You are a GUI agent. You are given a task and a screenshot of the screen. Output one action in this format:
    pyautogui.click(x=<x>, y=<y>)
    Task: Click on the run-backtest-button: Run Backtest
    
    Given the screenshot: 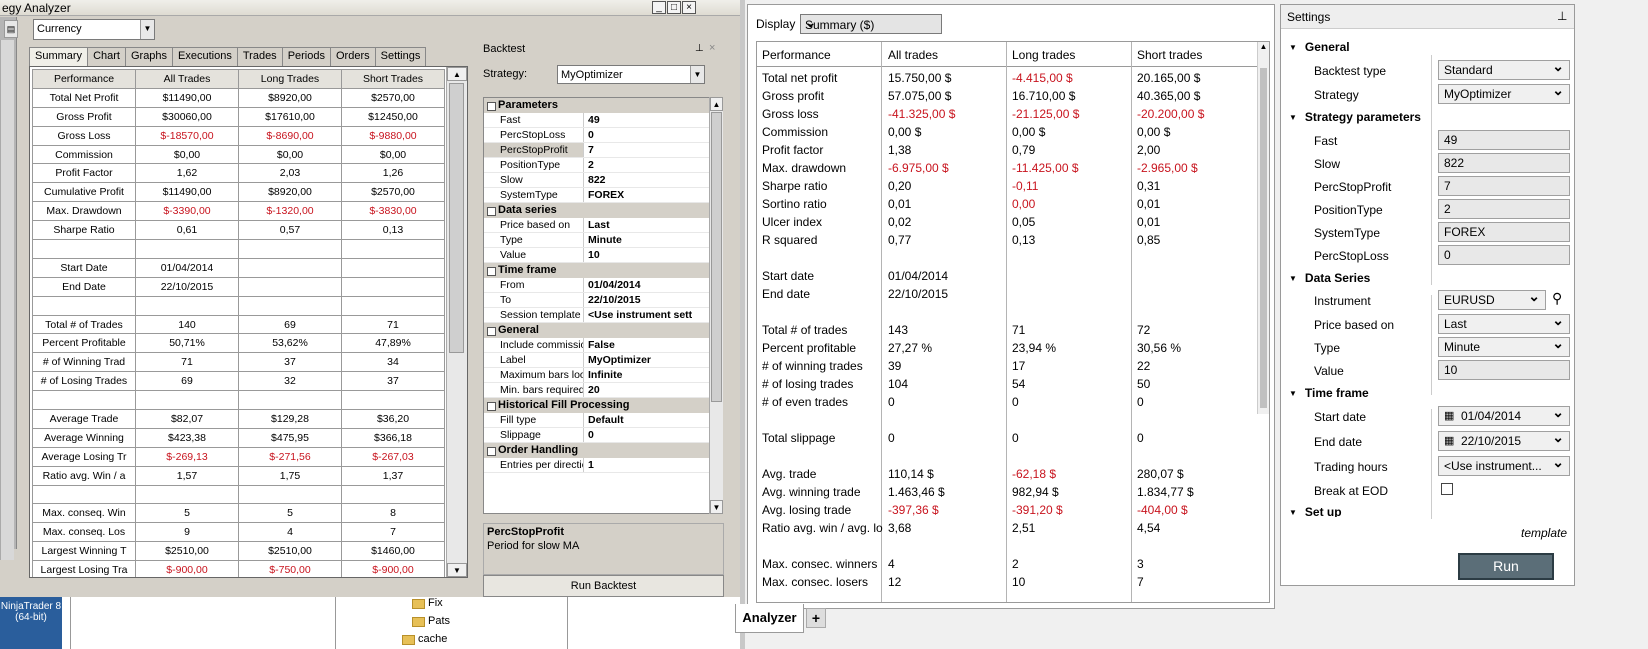 What is the action you would take?
    pyautogui.click(x=603, y=586)
    